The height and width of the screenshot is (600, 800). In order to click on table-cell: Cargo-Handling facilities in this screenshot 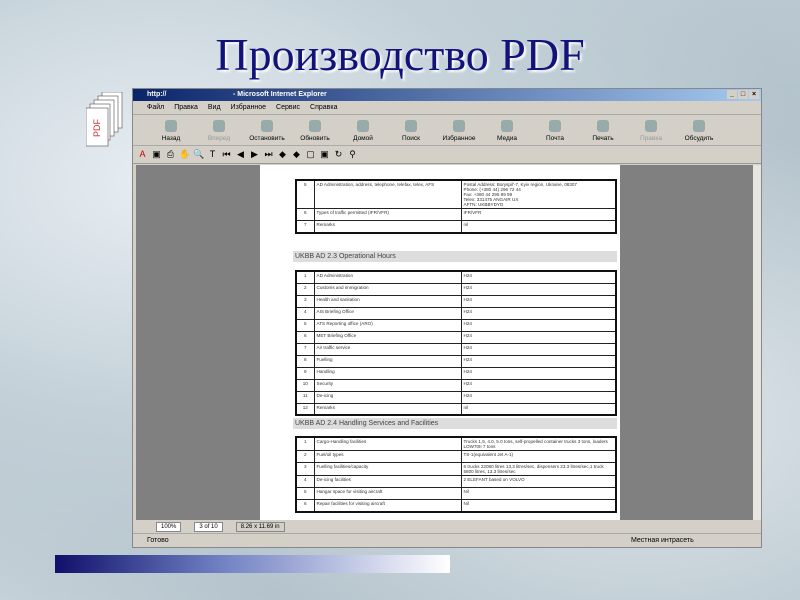, I will do `click(387, 443)`.